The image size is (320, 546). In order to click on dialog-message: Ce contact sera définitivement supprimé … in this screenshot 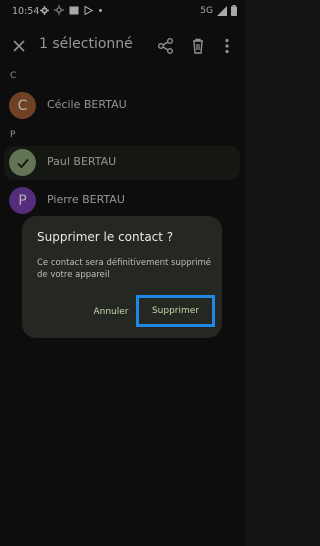, I will do `click(124, 269)`.